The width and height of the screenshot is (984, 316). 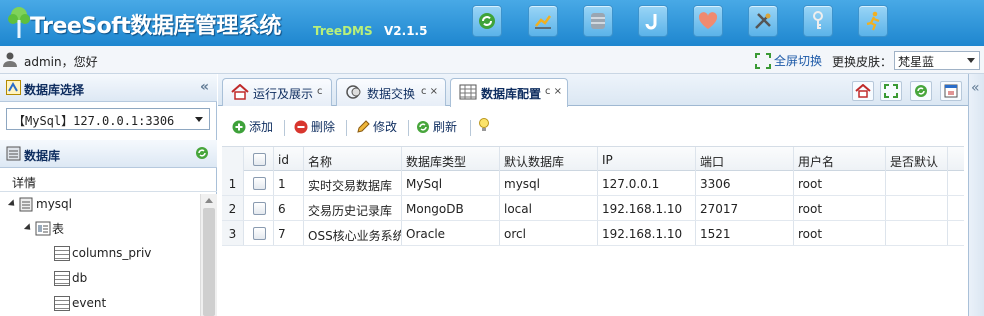 What do you see at coordinates (108, 154) in the screenshot?
I see `db-panel-header: 数据库` at bounding box center [108, 154].